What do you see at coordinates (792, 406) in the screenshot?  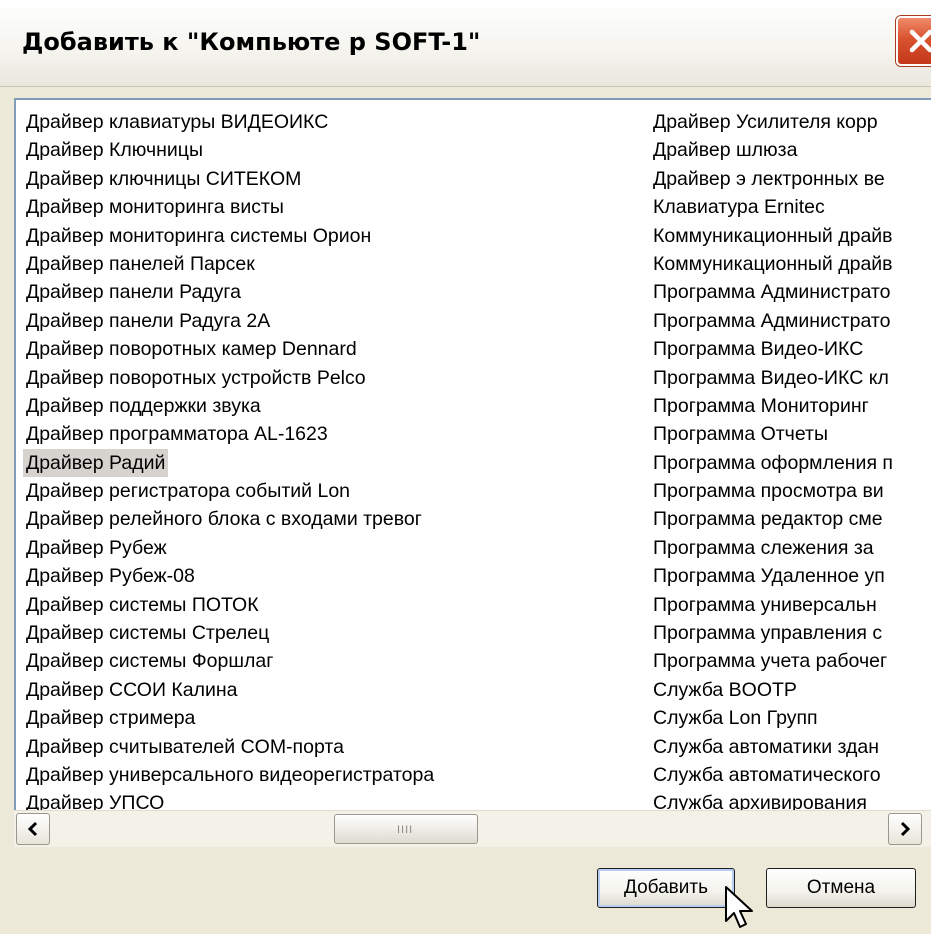 I see `list-item: Программа Мониторинг` at bounding box center [792, 406].